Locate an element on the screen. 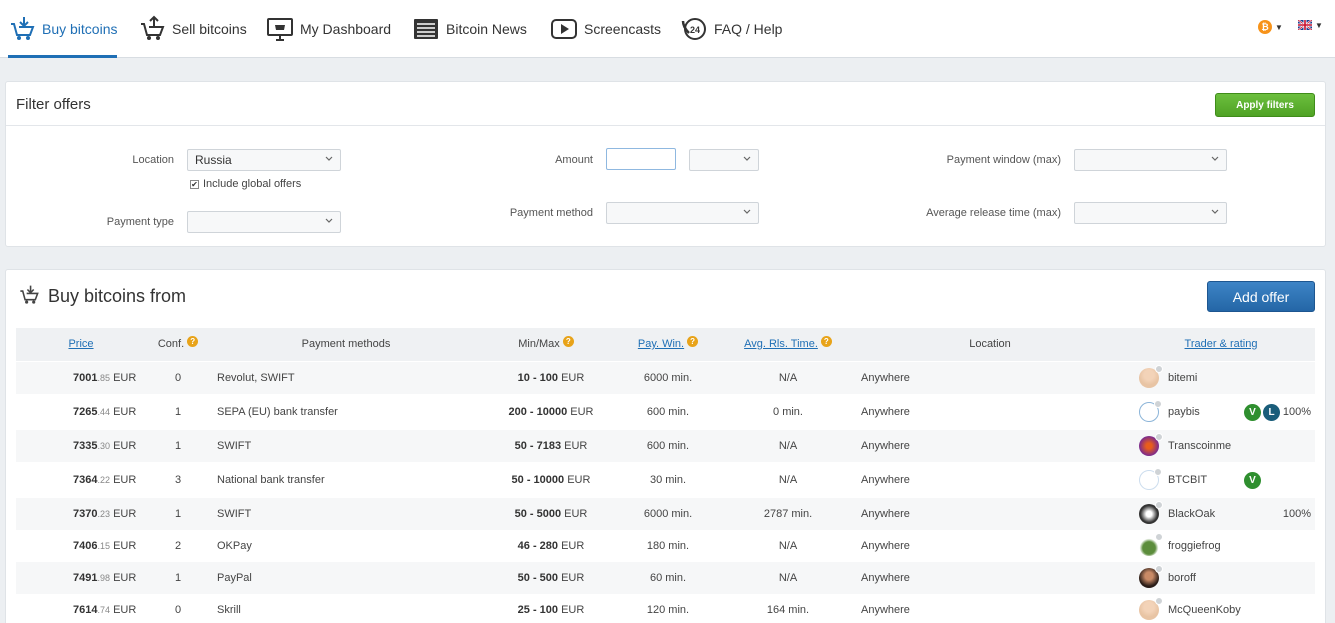 Image resolution: width=1335 pixels, height=623 pixels. trader-name: froggiefrog is located at coordinates (1194, 546).